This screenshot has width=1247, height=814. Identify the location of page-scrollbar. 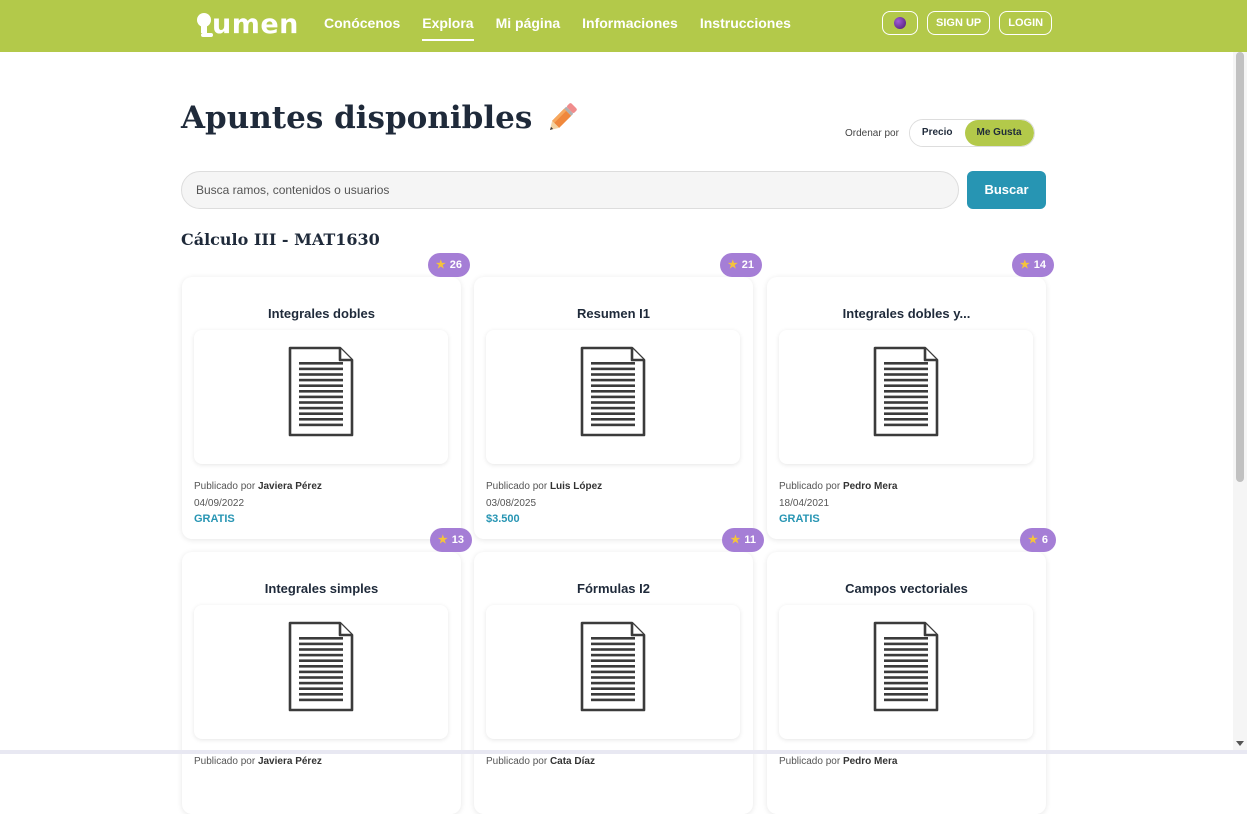
(1240, 403).